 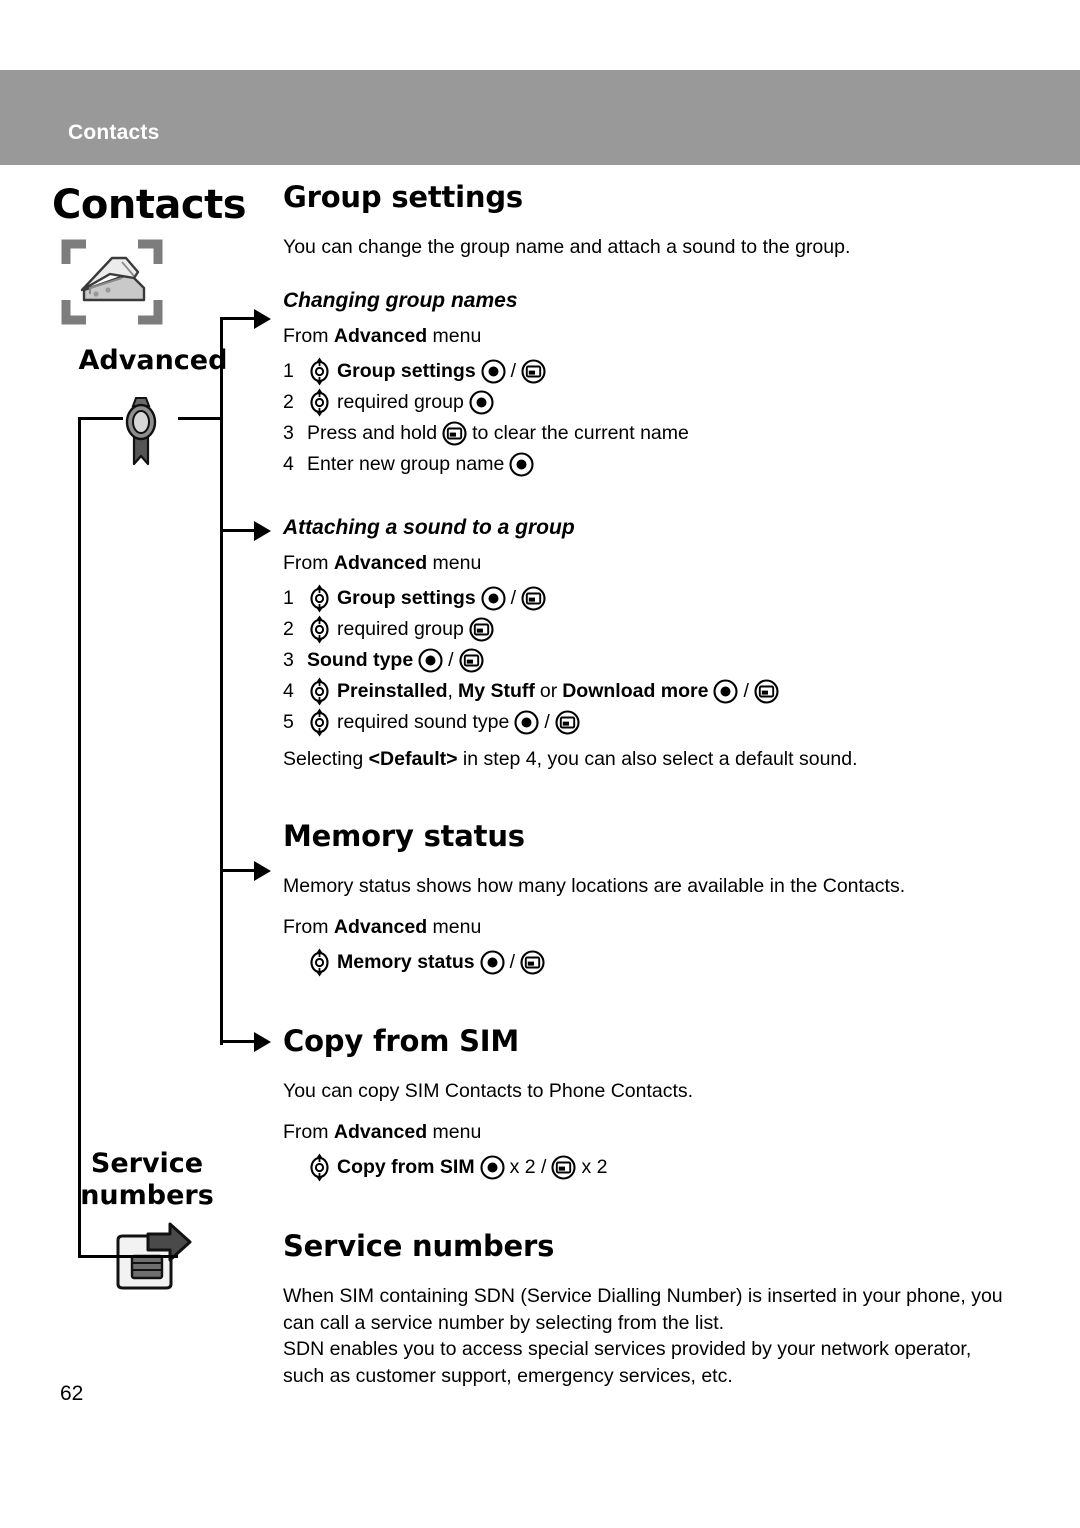 What do you see at coordinates (406, 1166) in the screenshot?
I see `step-text-emphasis: Copy from SIM` at bounding box center [406, 1166].